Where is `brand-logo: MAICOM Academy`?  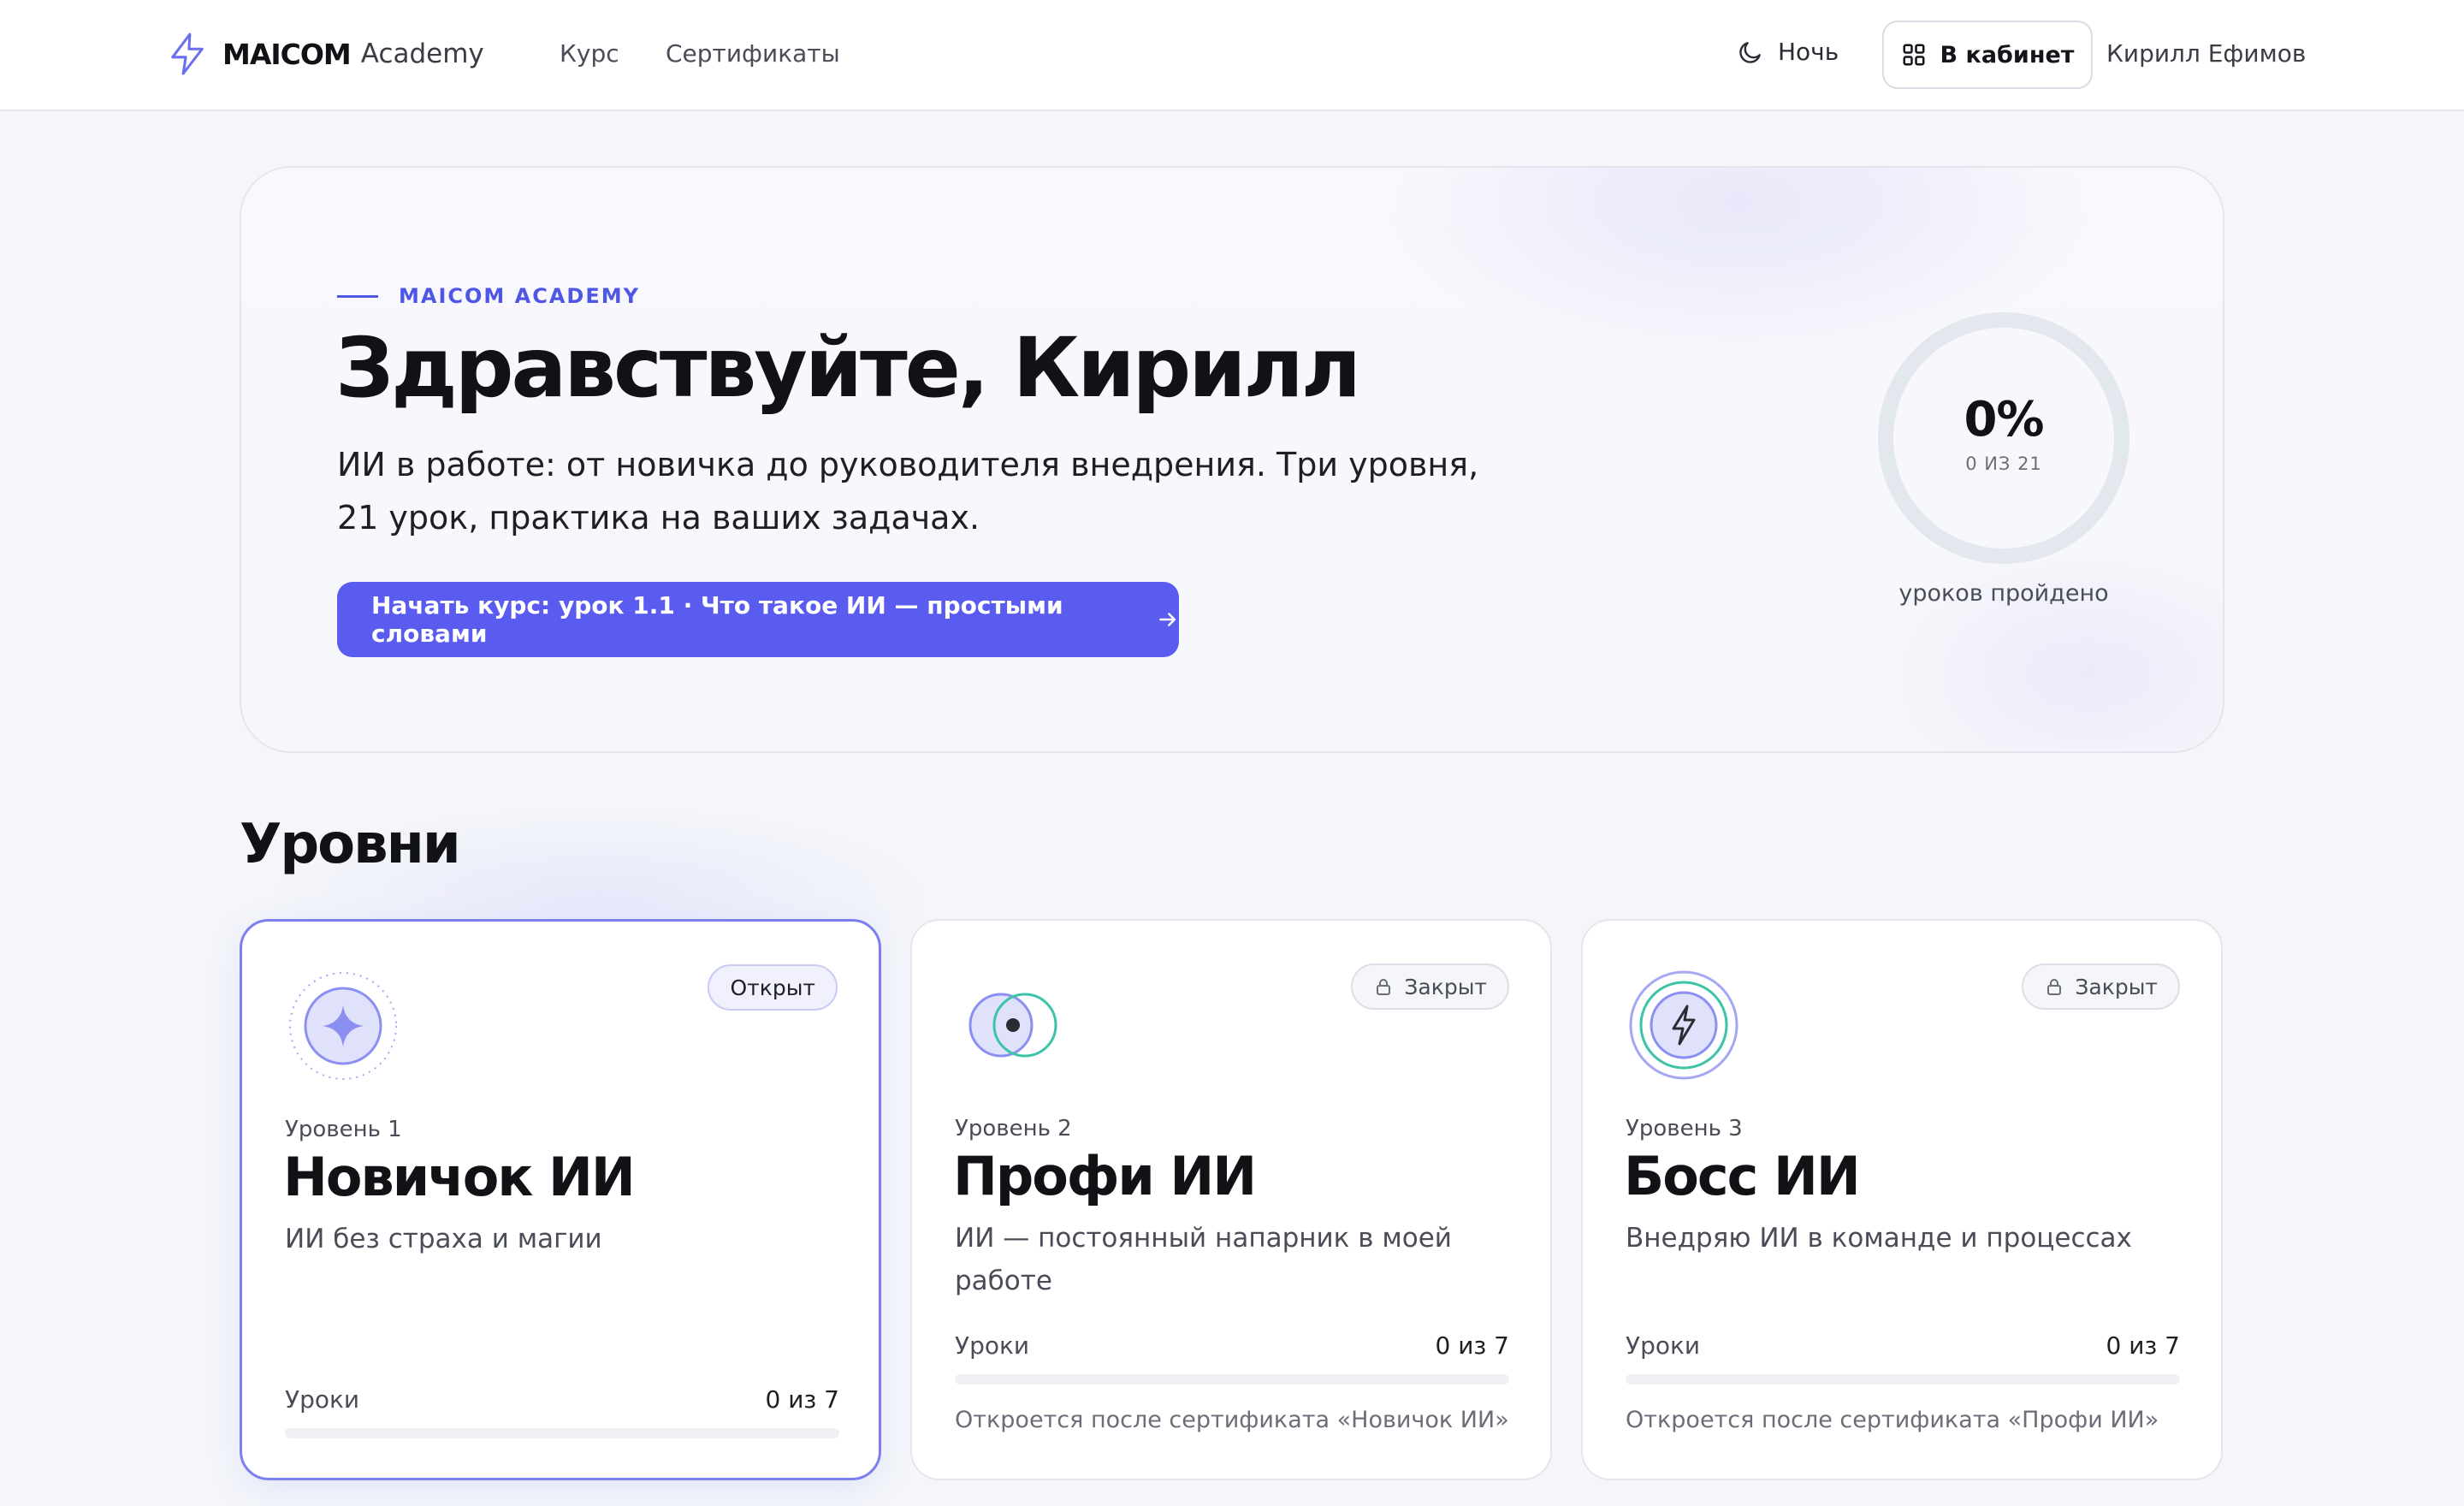 brand-logo: MAICOM Academy is located at coordinates (326, 54).